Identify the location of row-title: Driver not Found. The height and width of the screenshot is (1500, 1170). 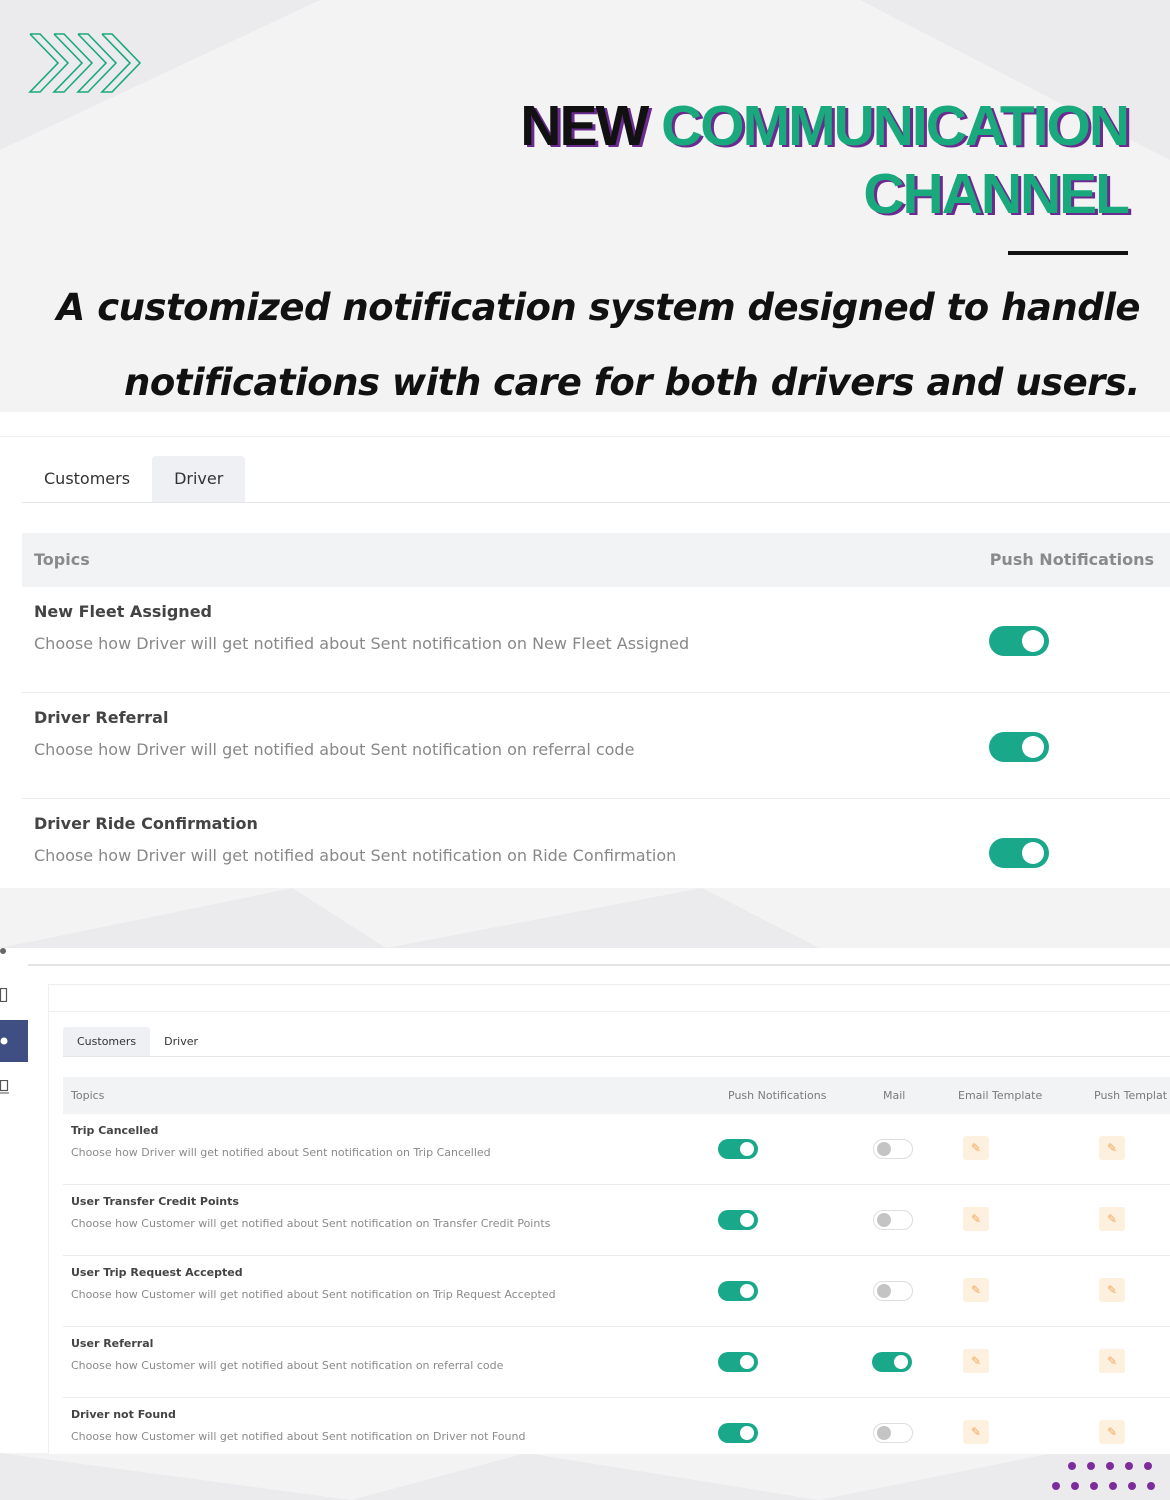
(123, 1414).